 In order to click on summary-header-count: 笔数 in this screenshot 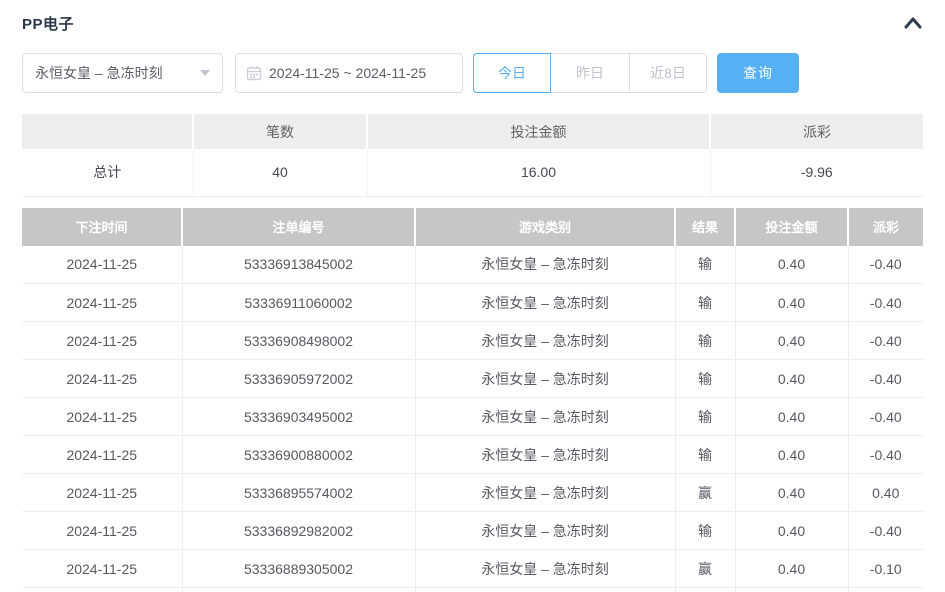, I will do `click(280, 131)`.